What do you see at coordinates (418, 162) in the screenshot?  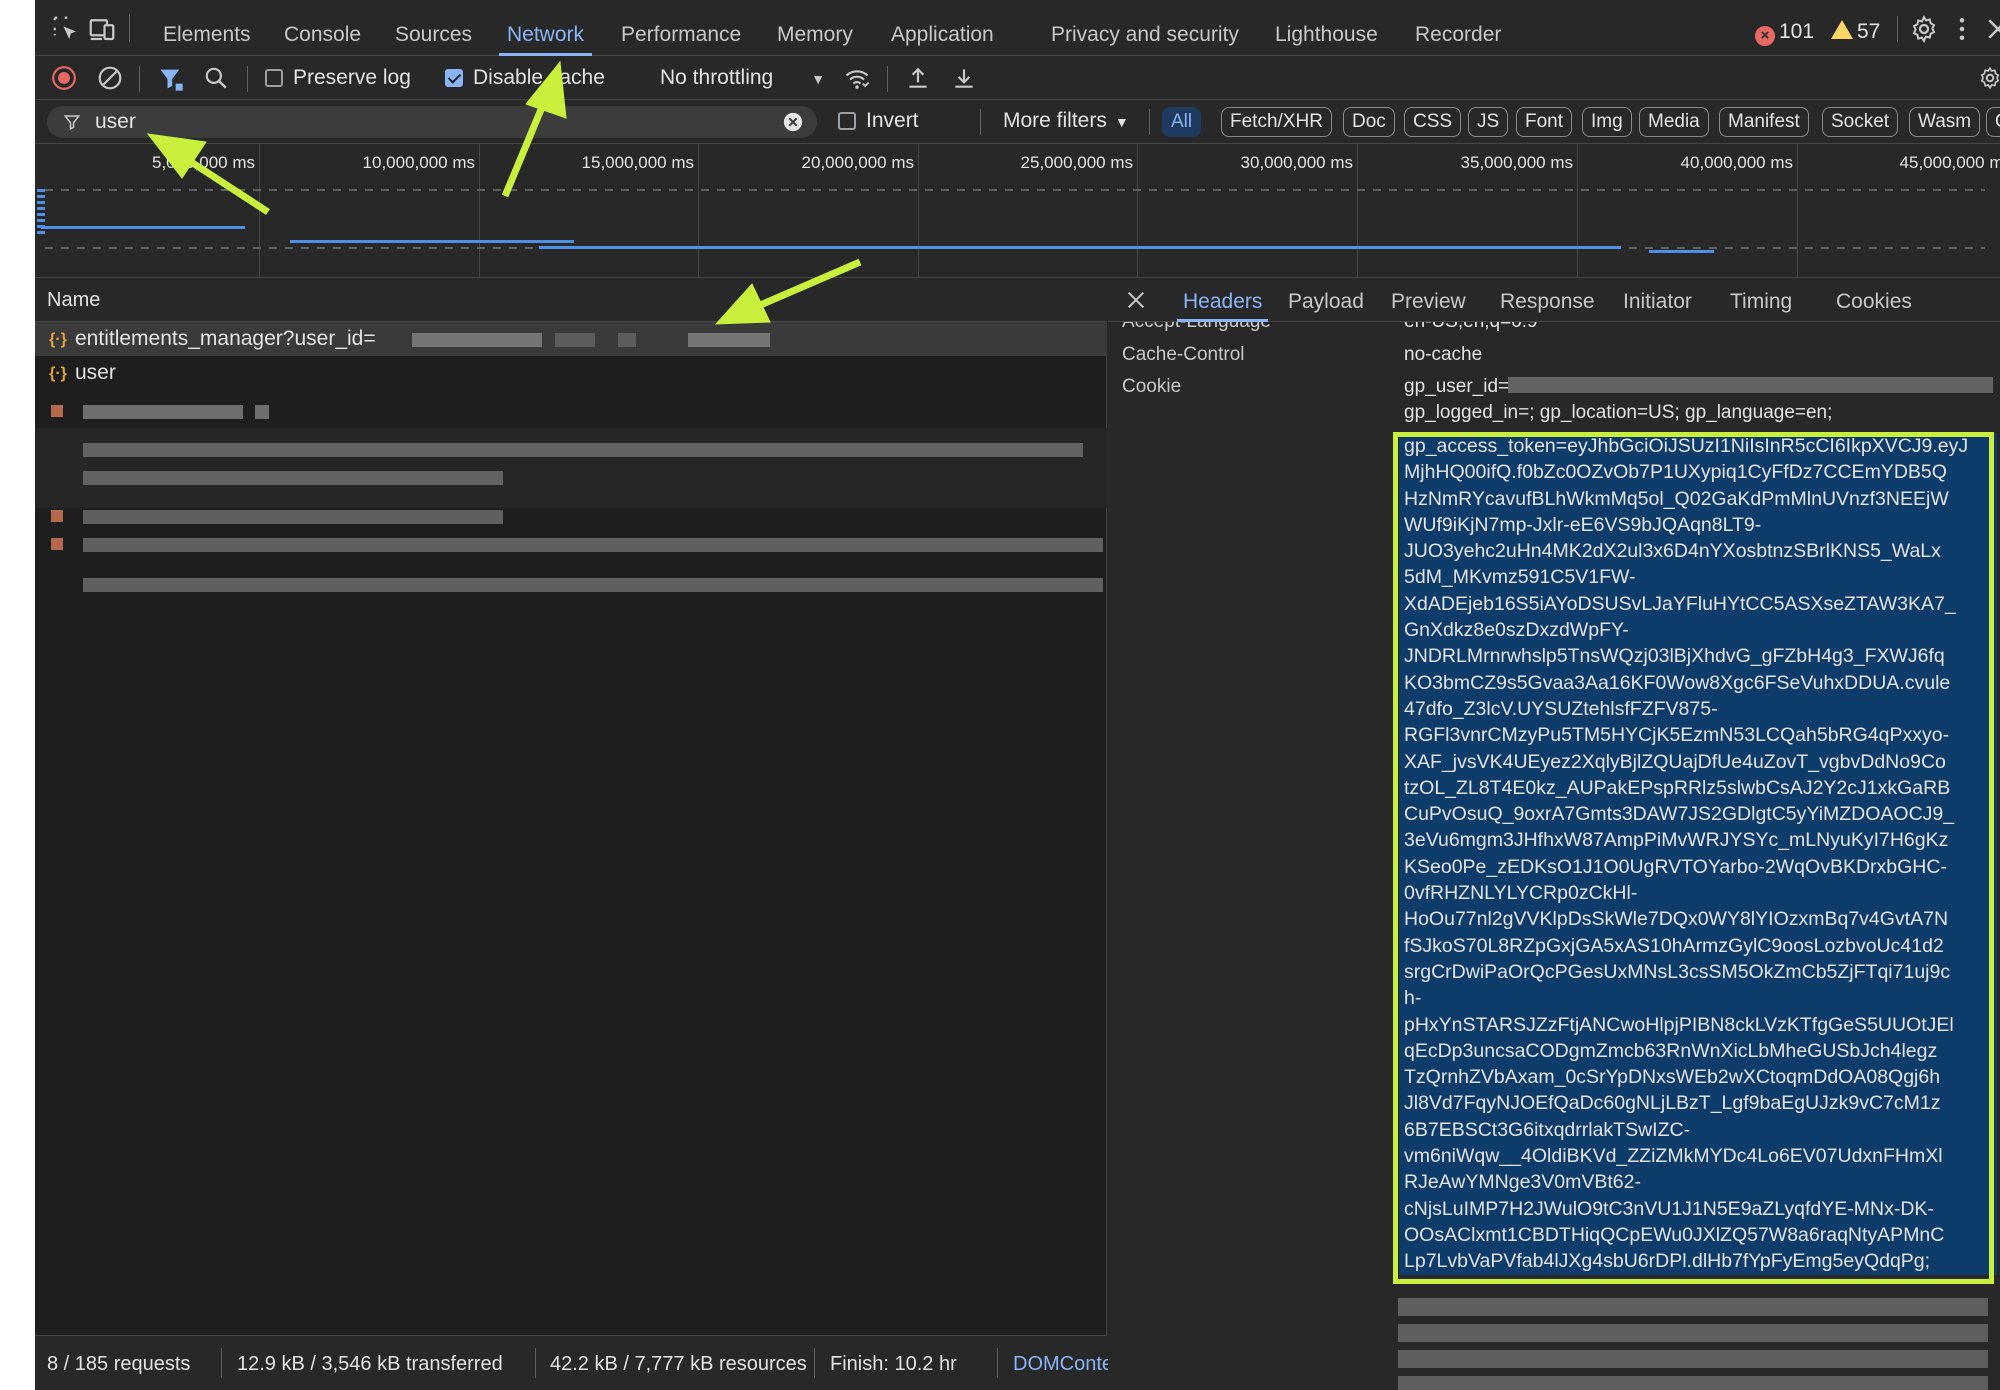 I see `overview-tick: 10,000,000 ms` at bounding box center [418, 162].